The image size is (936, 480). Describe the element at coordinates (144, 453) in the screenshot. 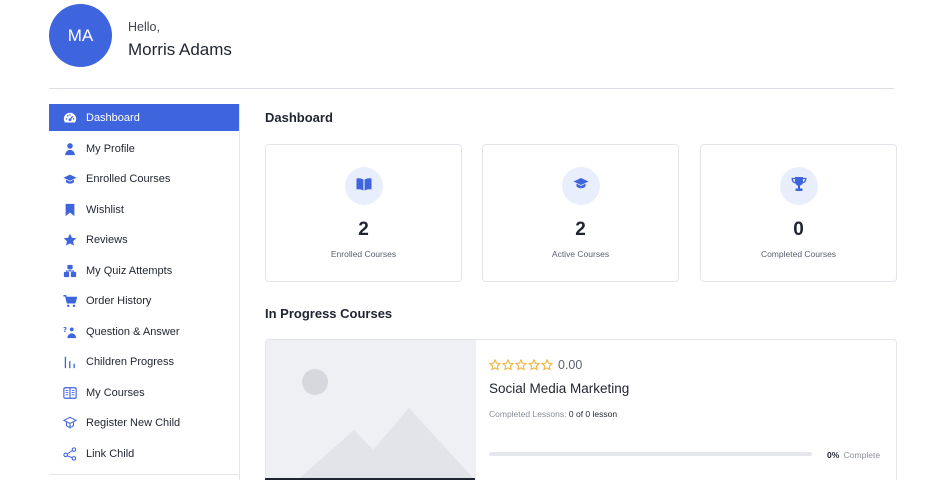

I see `sidebar-item-link-child: Link Child` at that location.